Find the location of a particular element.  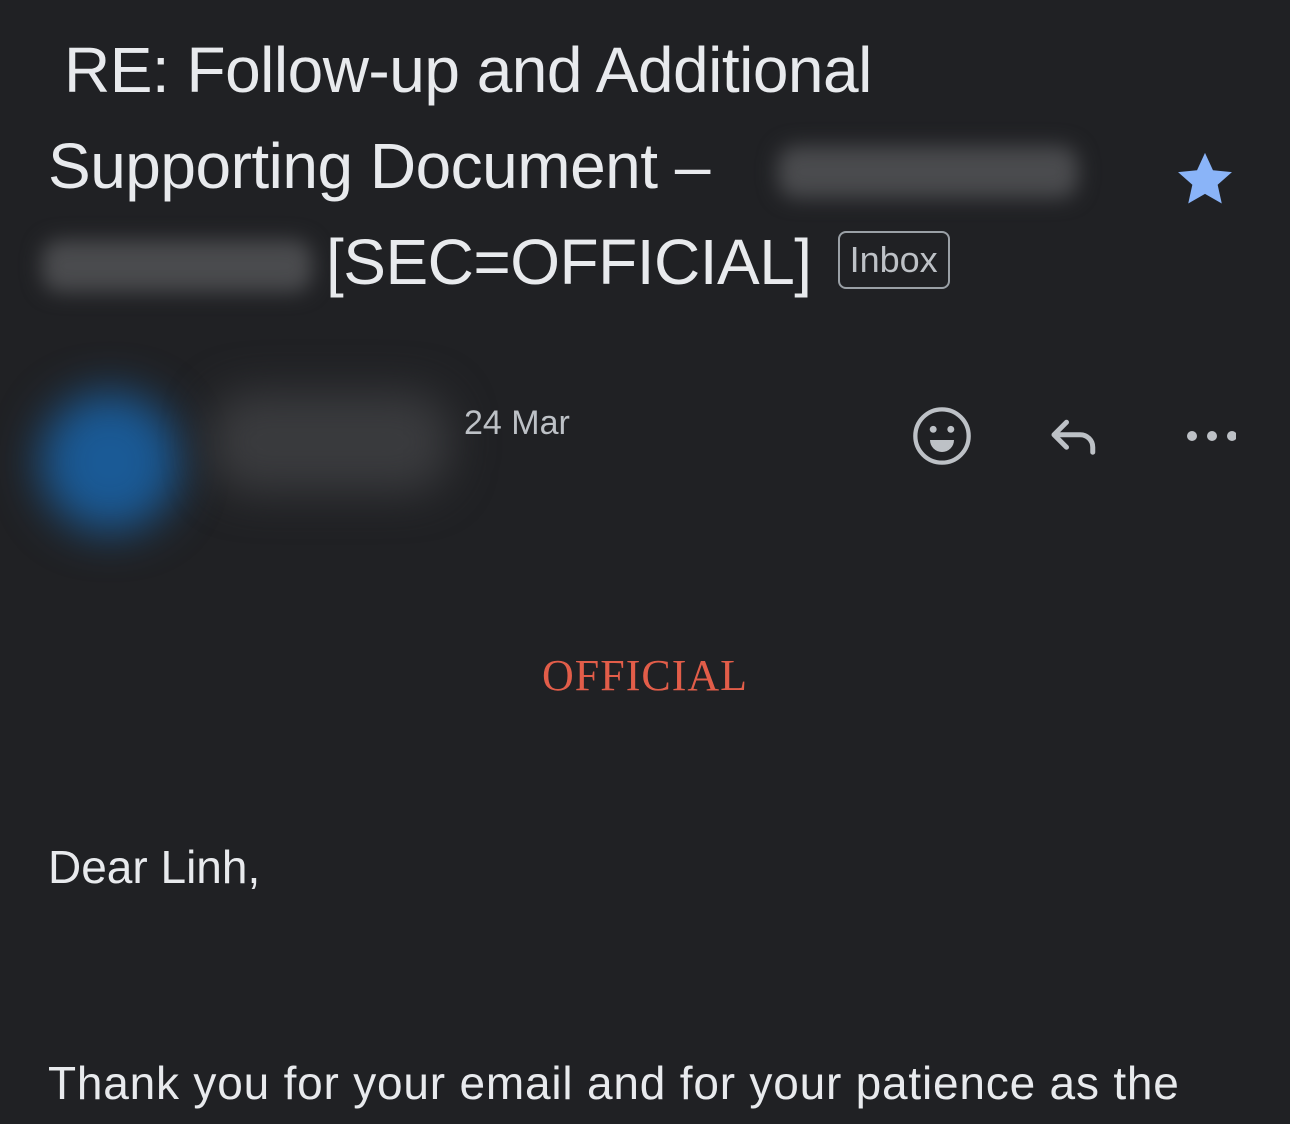

star-icon is located at coordinates (1205, 179).